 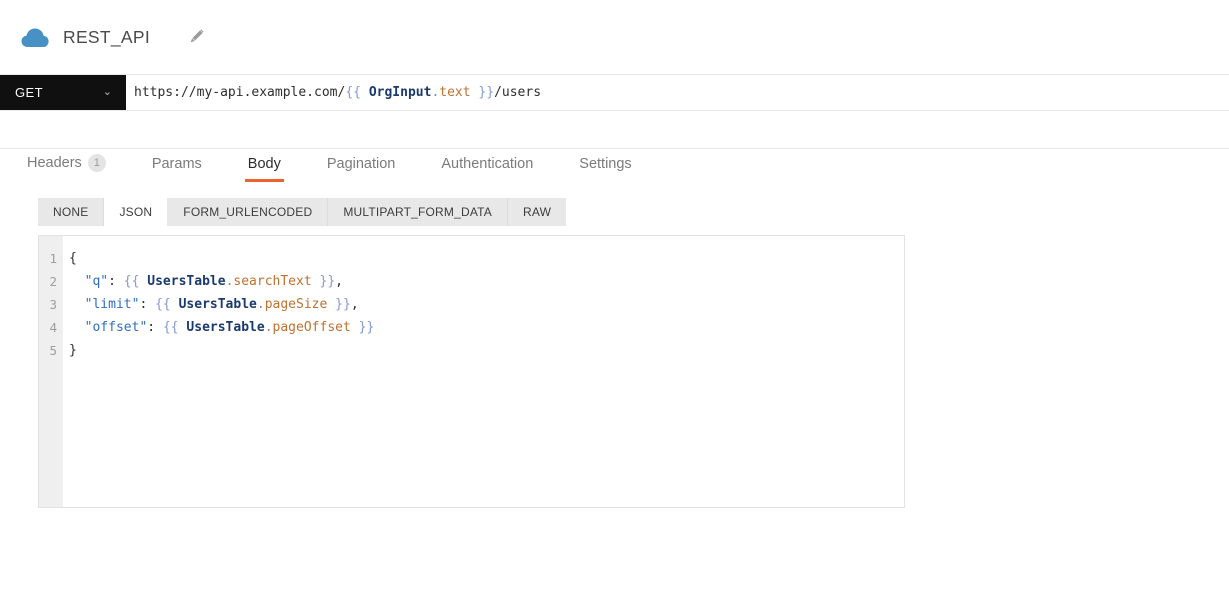 What do you see at coordinates (71, 212) in the screenshot?
I see `body-type-tab-none: NONE` at bounding box center [71, 212].